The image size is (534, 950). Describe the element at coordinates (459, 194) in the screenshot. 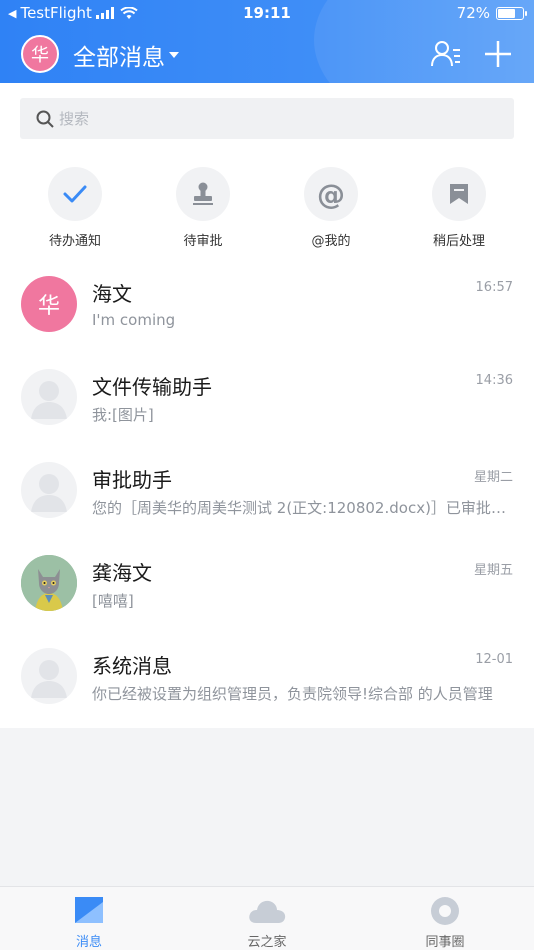

I see `bookmark-icon` at that location.